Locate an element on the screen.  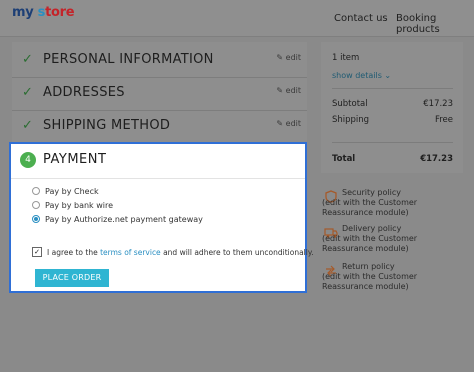
logo-part: s is located at coordinates (41, 12).